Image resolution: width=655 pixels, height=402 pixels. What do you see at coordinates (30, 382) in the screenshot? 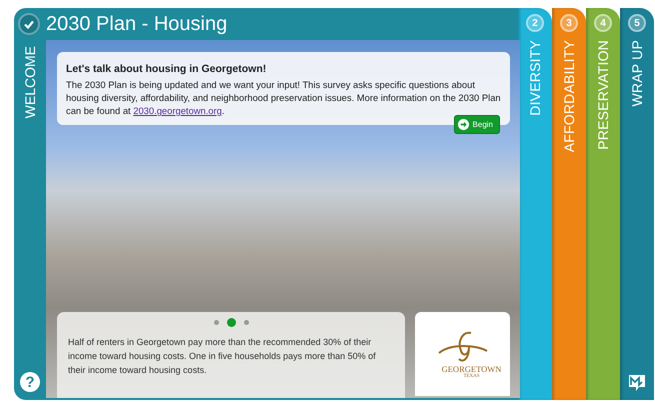
I see `help-button: ?` at bounding box center [30, 382].